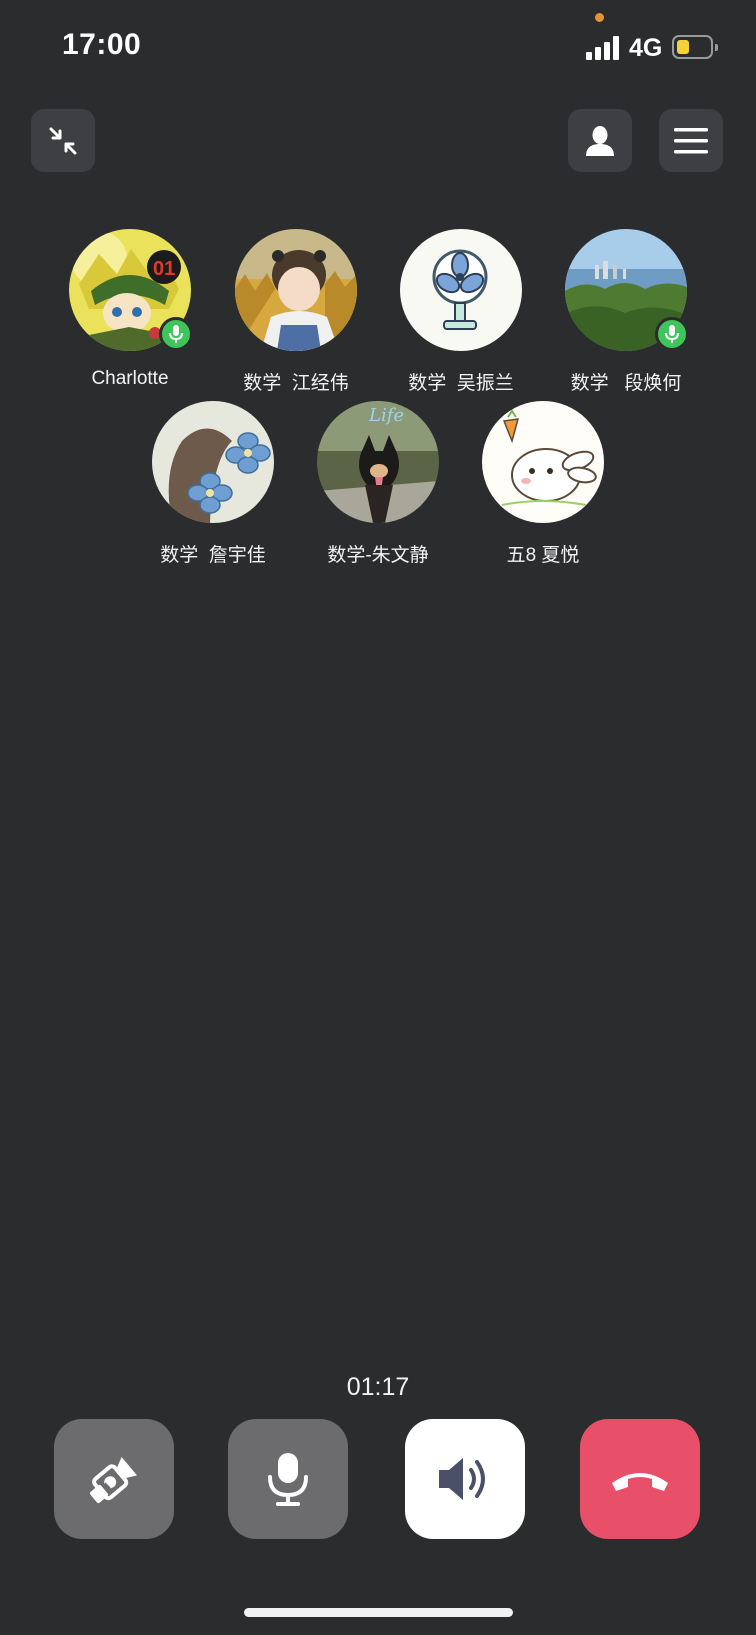 Image resolution: width=756 pixels, height=1635 pixels. I want to click on participant-name: 数学 江经伟, so click(296, 383).